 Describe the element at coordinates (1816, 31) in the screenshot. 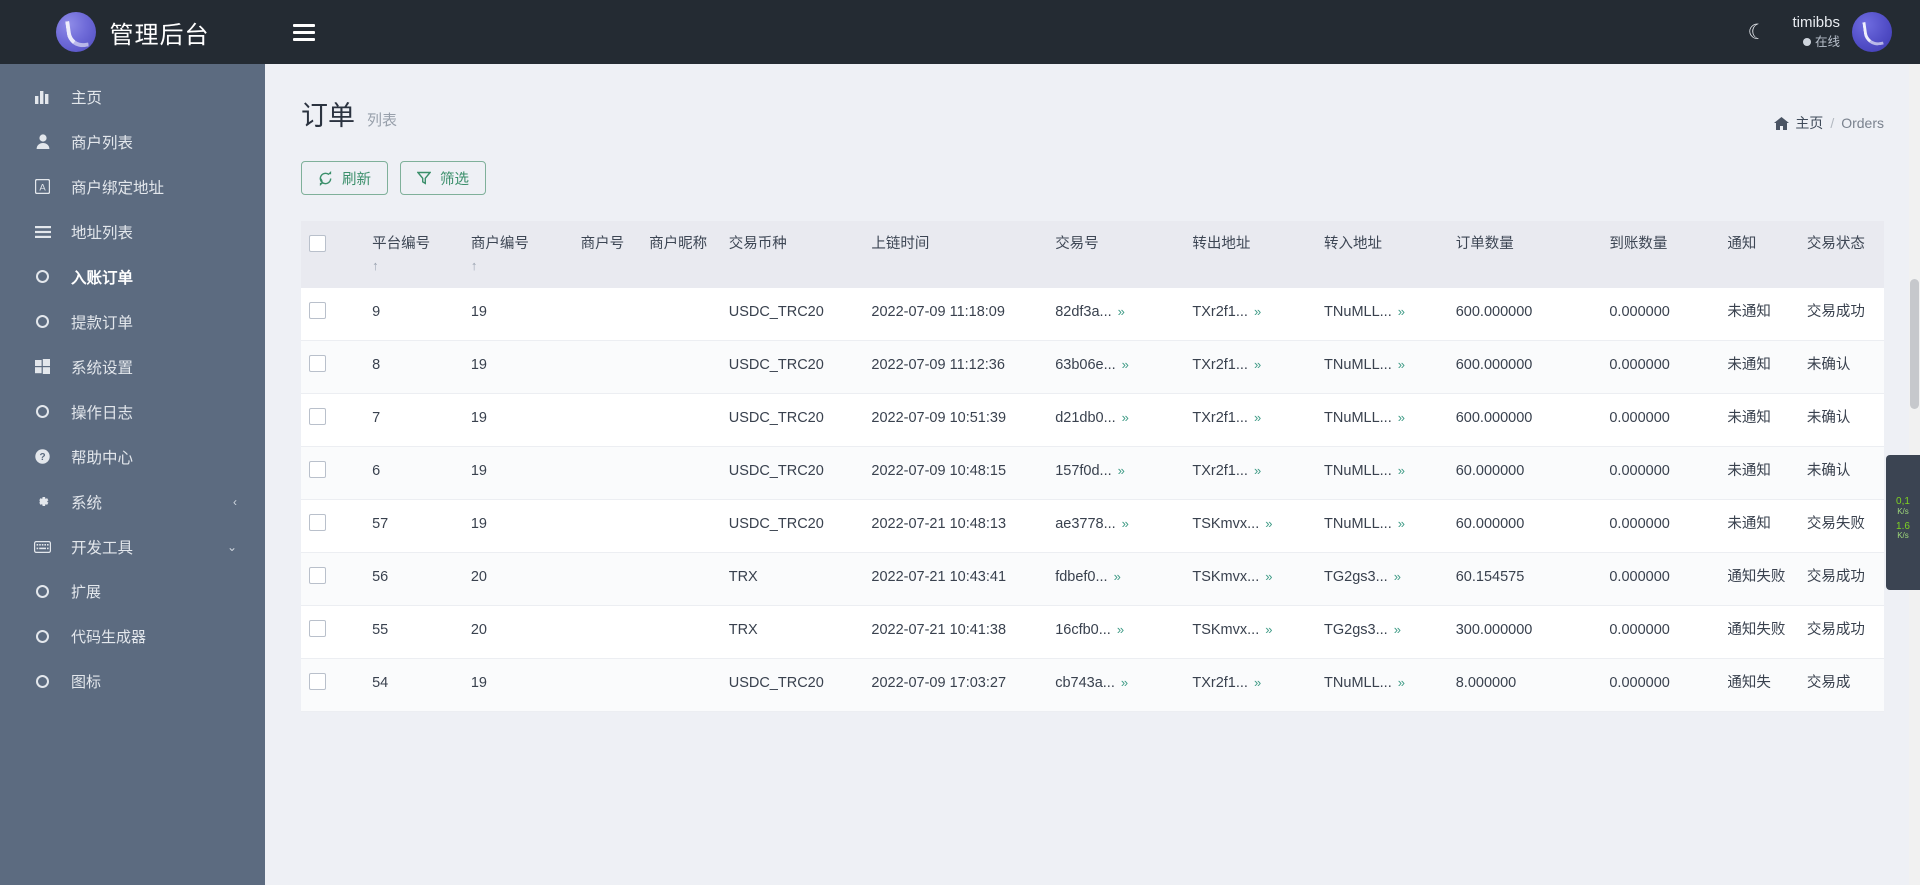

I see `user-info: timibbs 在线` at that location.